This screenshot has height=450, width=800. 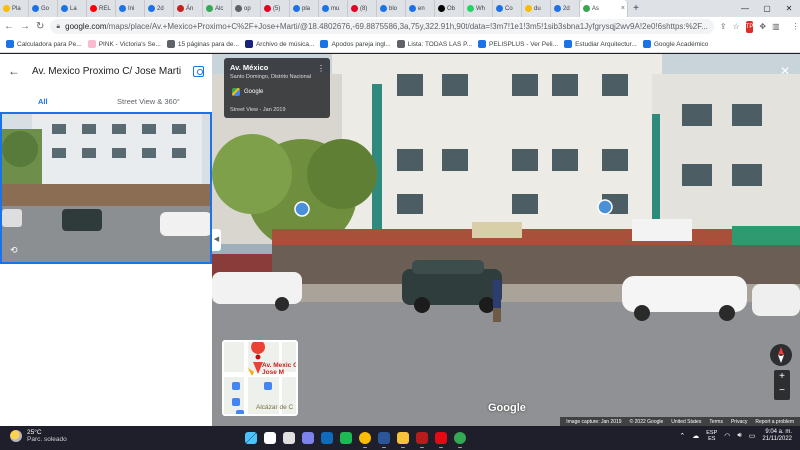 I want to click on cloud-icon: ☁, so click(x=695, y=436).